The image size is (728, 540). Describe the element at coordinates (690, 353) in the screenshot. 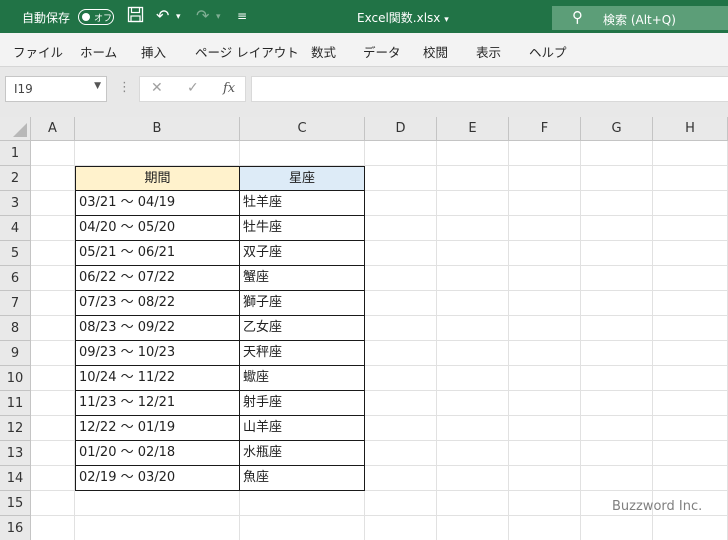

I see `cell-h9` at that location.